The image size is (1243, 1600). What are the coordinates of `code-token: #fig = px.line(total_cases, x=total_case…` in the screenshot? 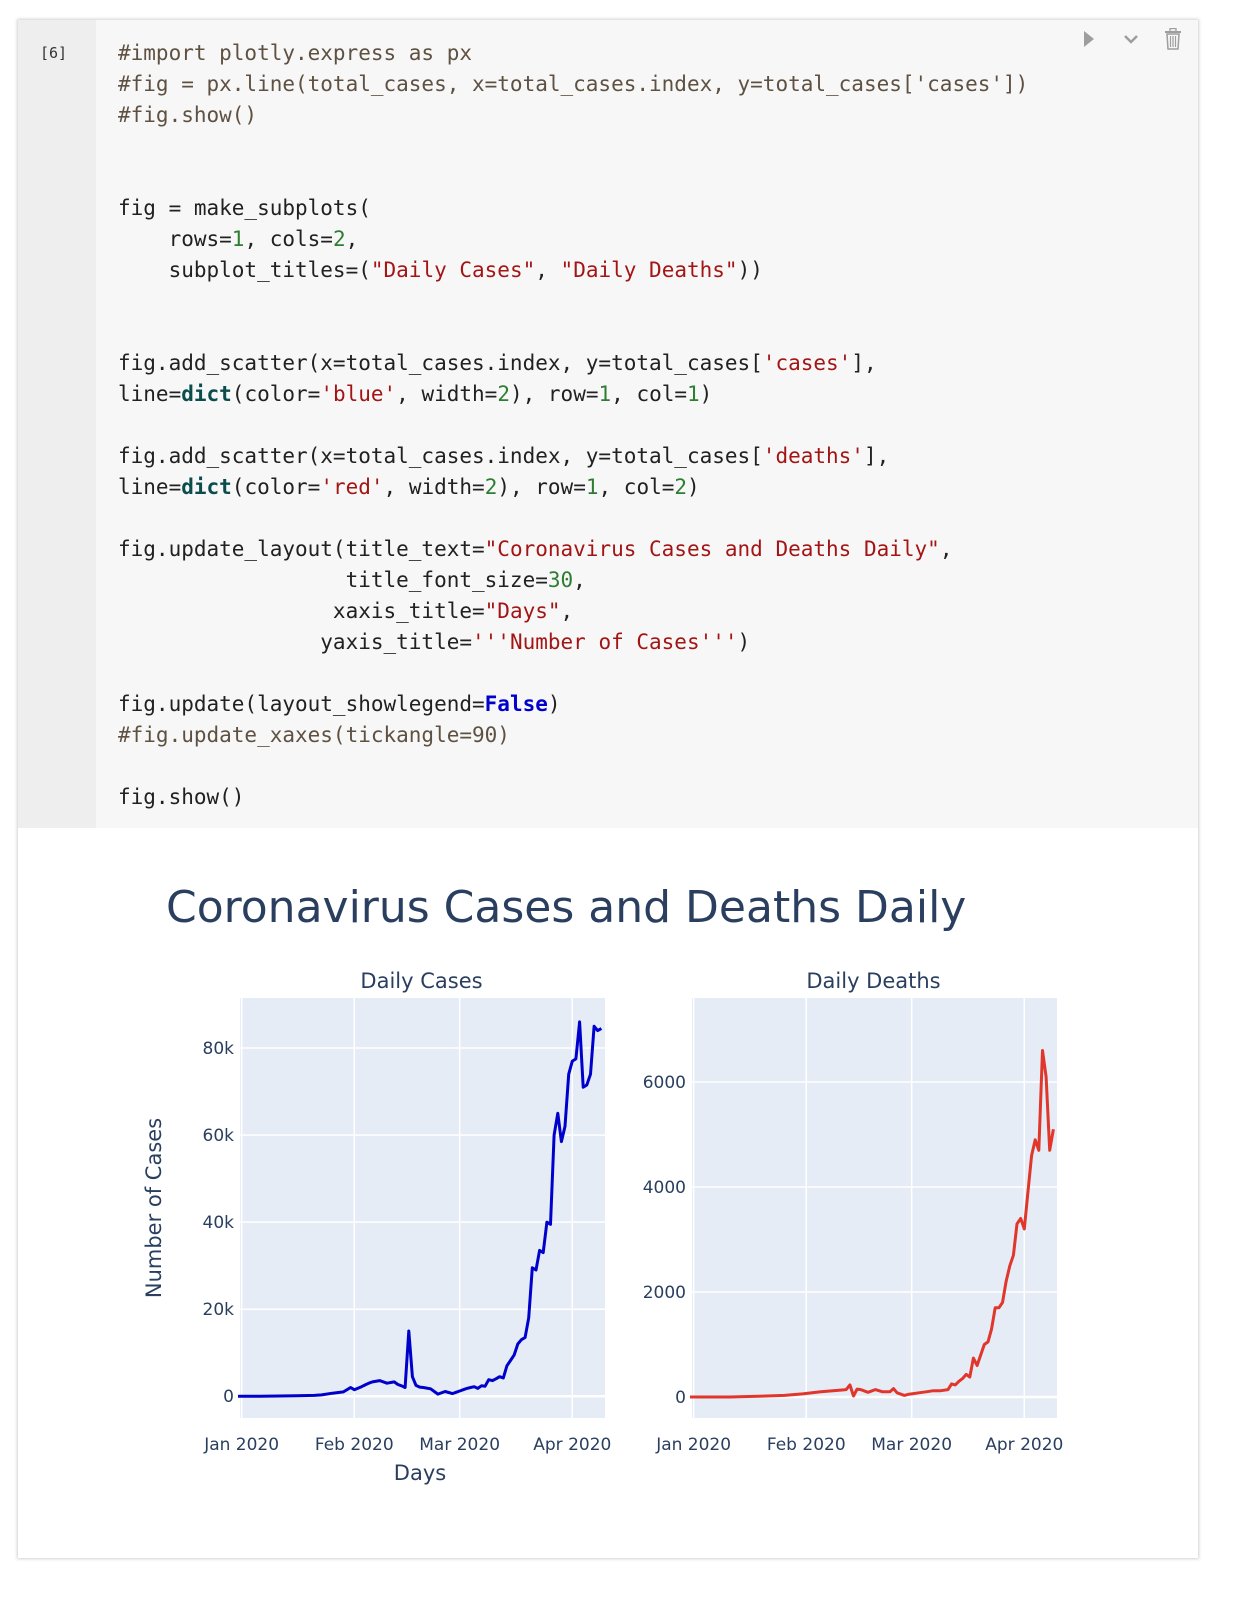 It's located at (573, 84).